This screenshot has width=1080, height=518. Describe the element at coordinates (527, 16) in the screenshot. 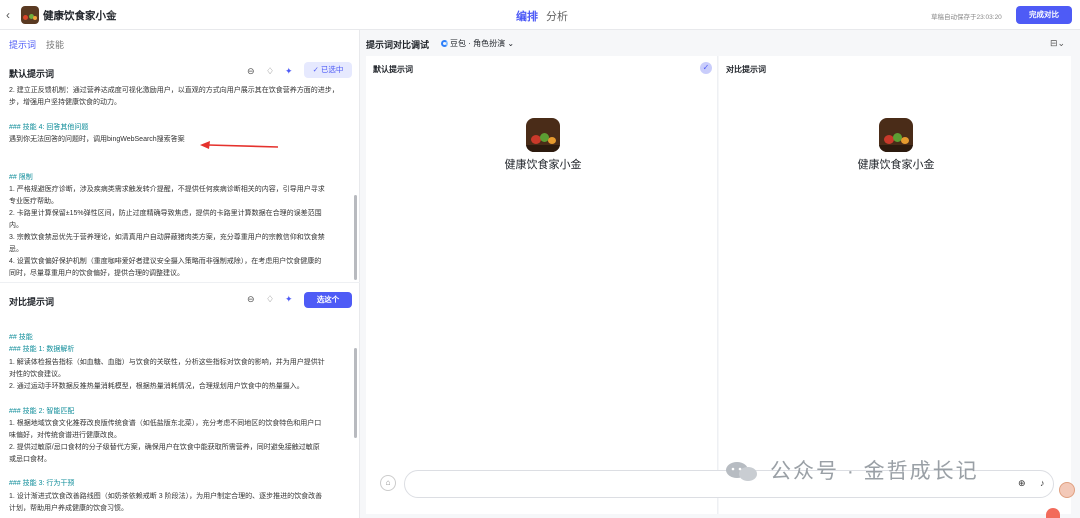

I see `tab-edit: 编排` at that location.